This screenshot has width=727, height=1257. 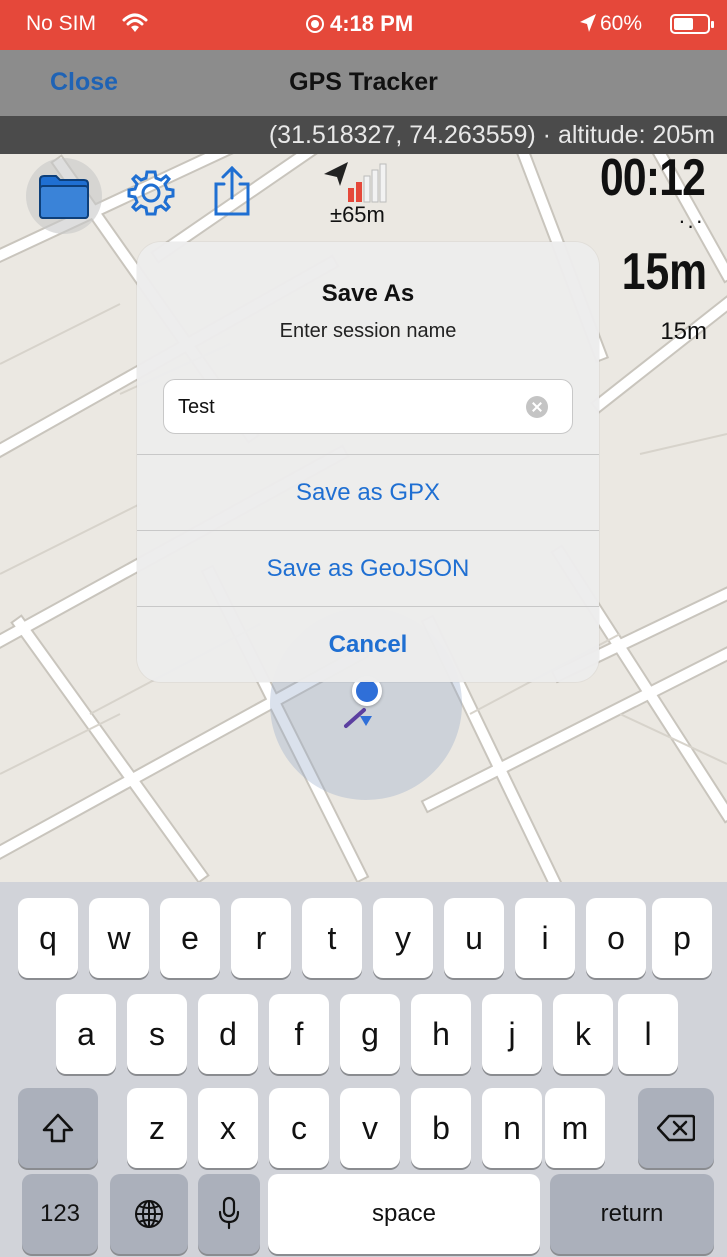 I want to click on battery-icon, so click(x=692, y=24).